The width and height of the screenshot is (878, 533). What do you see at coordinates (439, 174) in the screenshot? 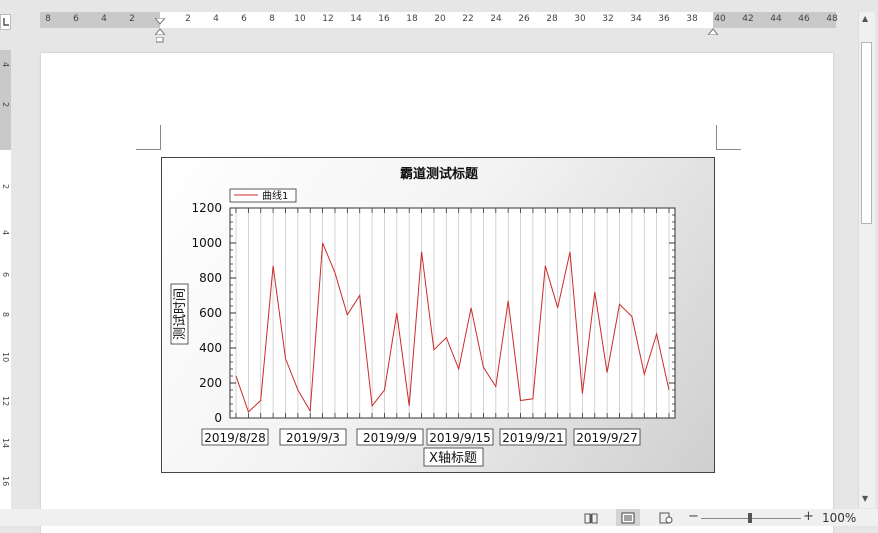
I see `chart-title: 霸道测试标题` at bounding box center [439, 174].